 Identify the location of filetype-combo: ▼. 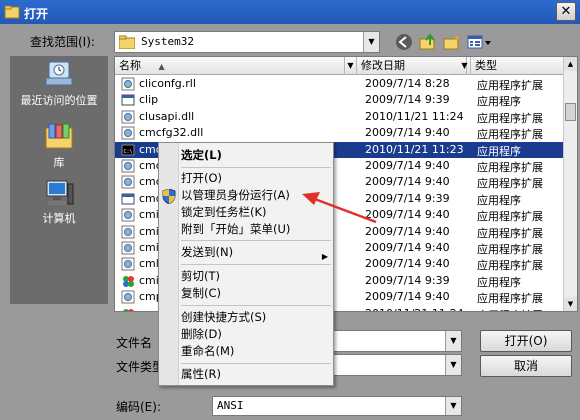
(396, 365).